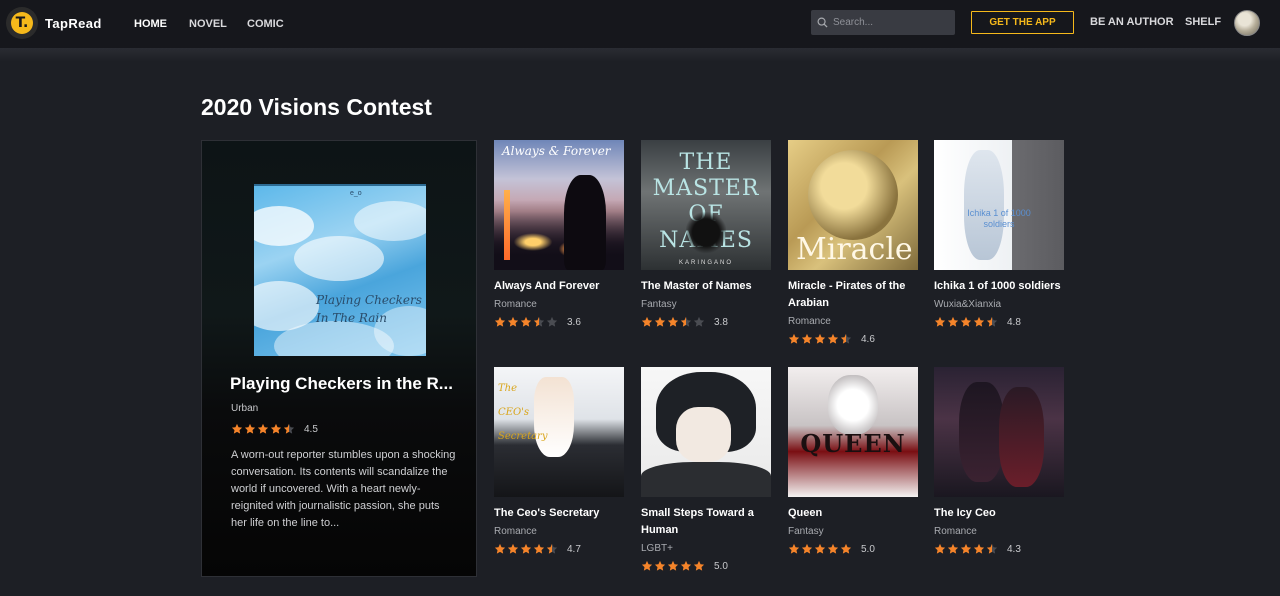 The image size is (1280, 596). What do you see at coordinates (1203, 22) in the screenshot?
I see `shelf-link: SHELF` at bounding box center [1203, 22].